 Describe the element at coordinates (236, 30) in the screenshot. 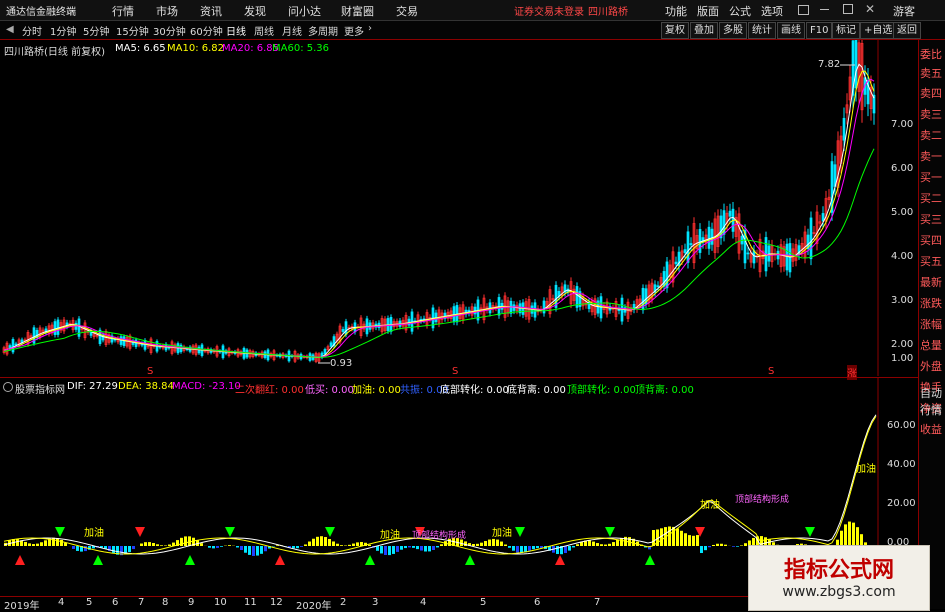

I see `period-daily: 日线` at that location.